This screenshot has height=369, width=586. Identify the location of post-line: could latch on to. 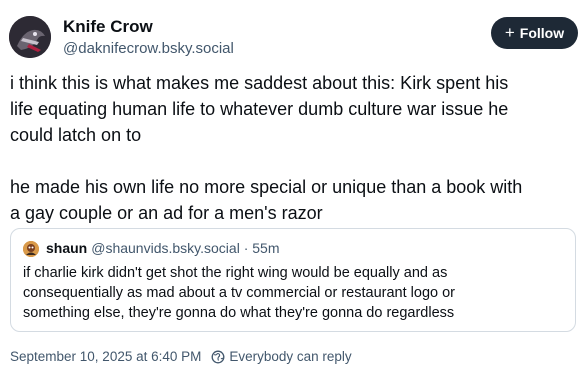
(76, 135).